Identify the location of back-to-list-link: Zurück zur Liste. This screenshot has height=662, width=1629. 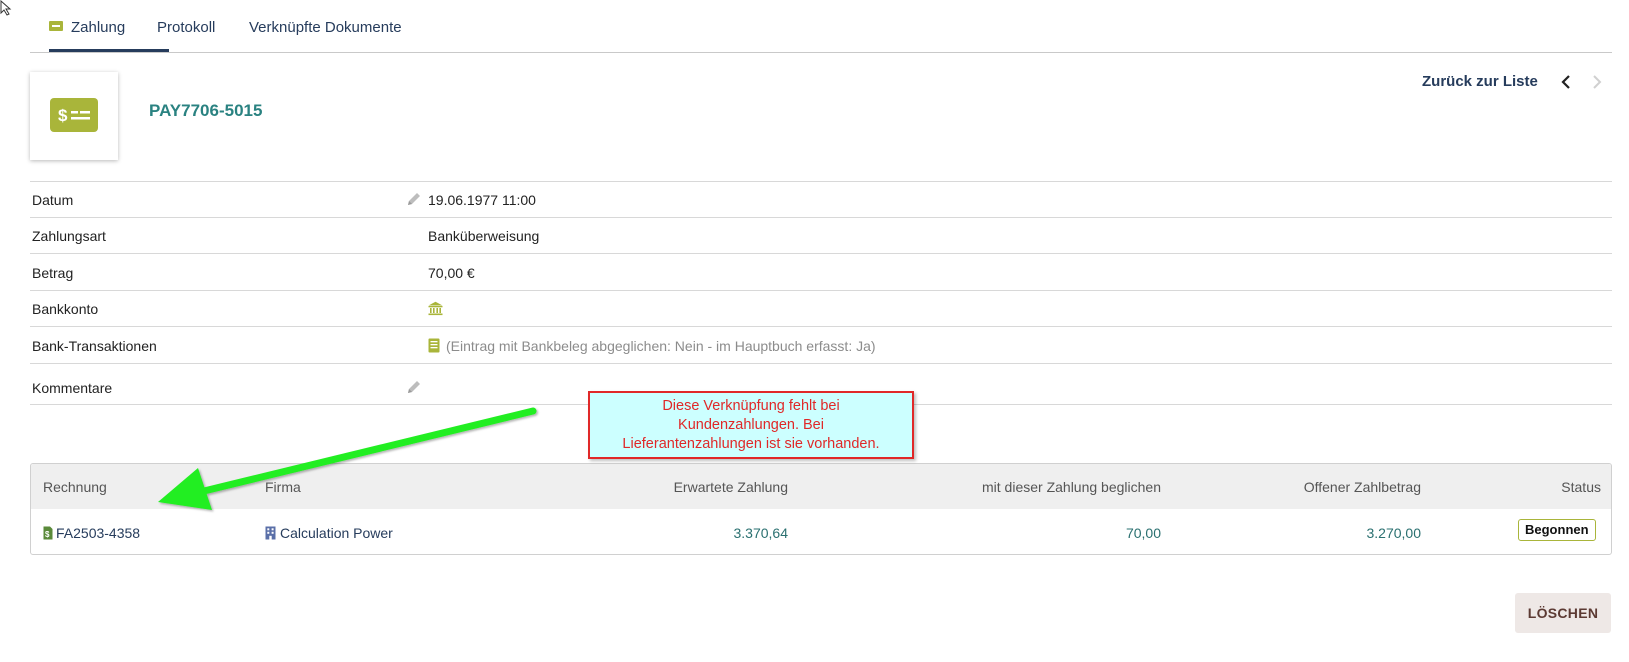
(1480, 81).